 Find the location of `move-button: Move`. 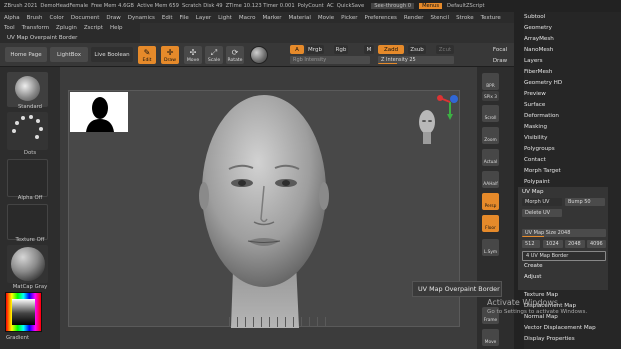

move-button: Move is located at coordinates (490, 337).